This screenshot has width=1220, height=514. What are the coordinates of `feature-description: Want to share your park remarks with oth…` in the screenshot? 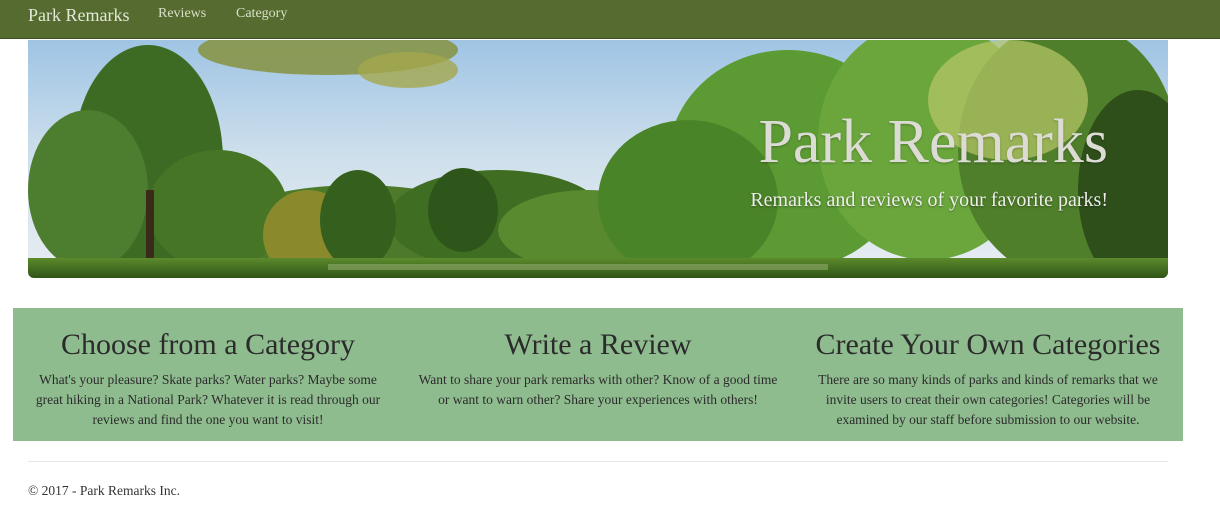 It's located at (598, 389).